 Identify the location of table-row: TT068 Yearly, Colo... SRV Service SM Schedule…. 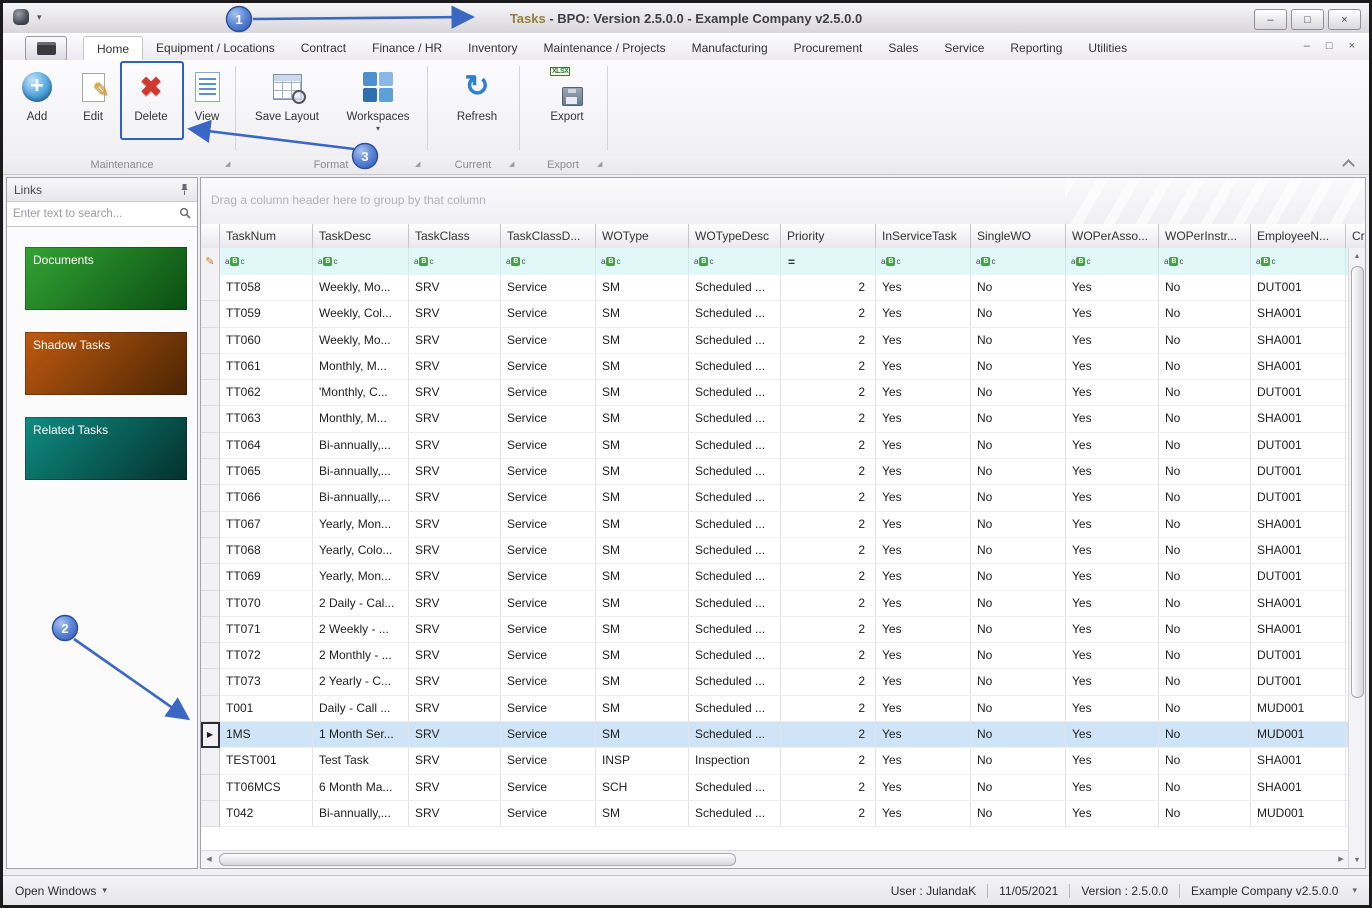
(776, 551).